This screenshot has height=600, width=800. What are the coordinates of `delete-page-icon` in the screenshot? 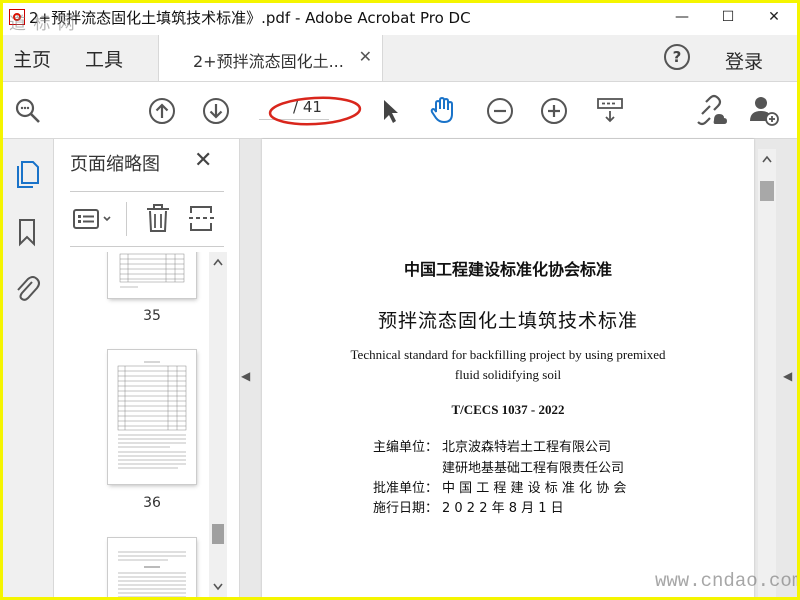 It's located at (158, 218).